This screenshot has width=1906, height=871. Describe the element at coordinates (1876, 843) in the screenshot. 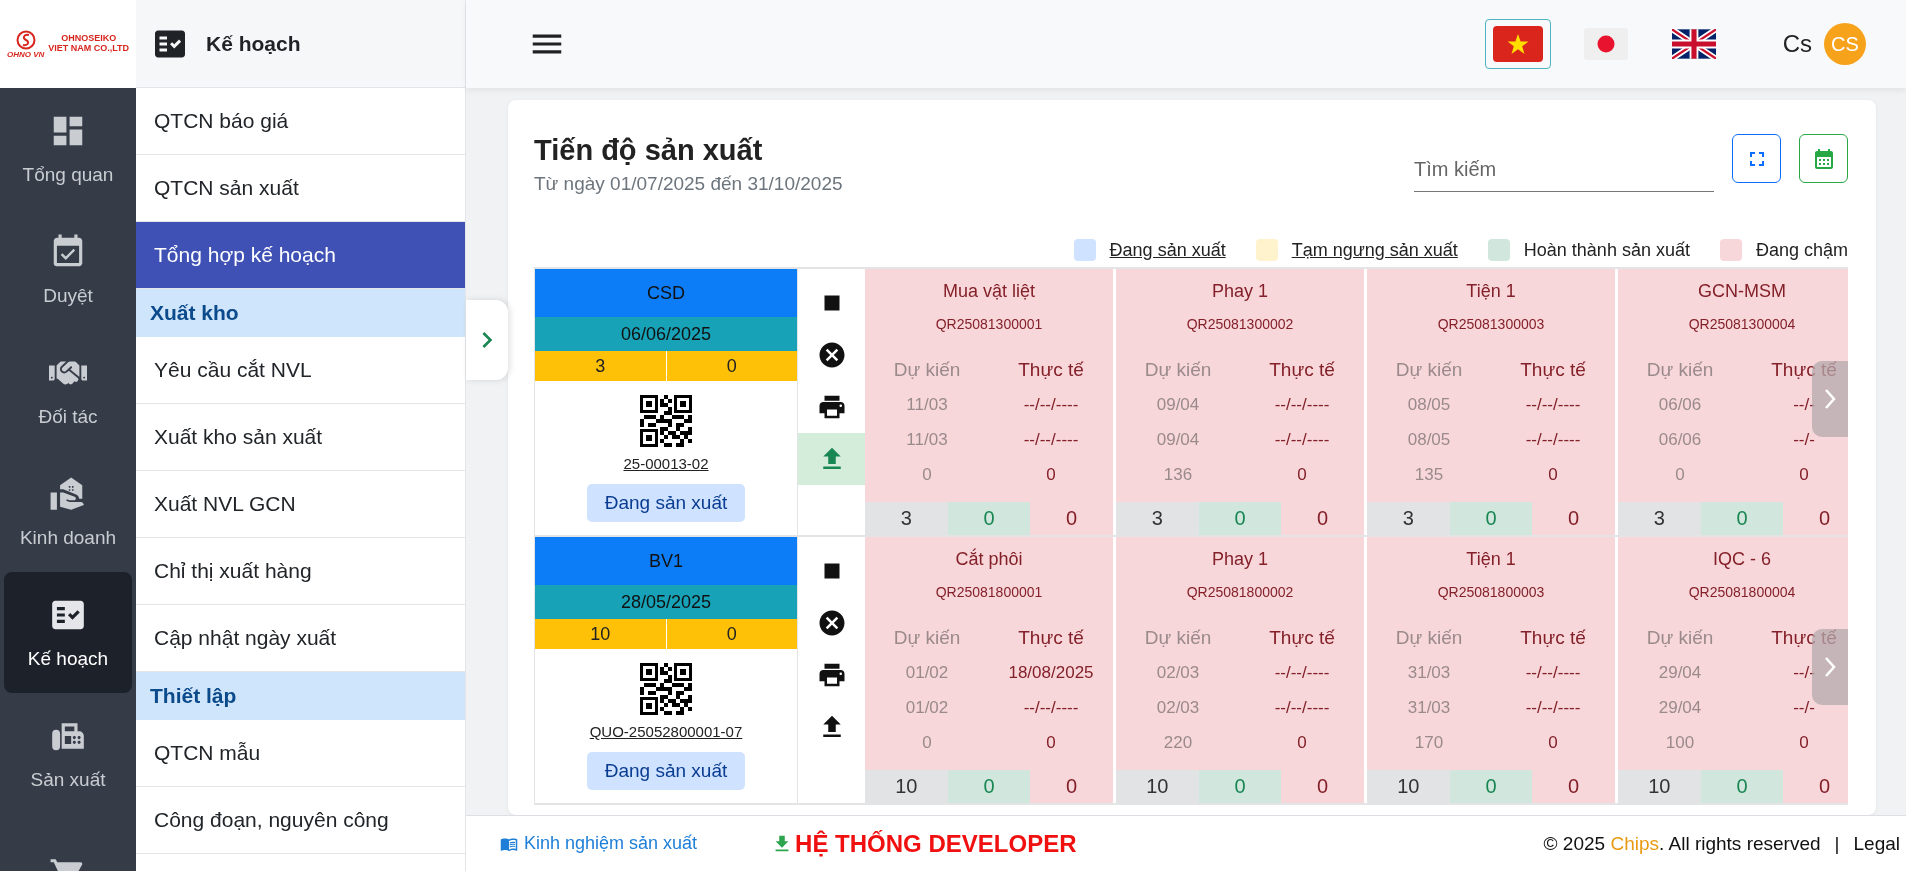

I see `legal-link: Legal` at that location.